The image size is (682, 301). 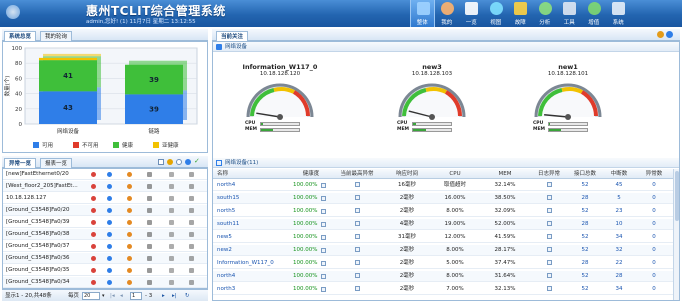 I want to click on column-header: 接口总数, so click(x=585, y=174).